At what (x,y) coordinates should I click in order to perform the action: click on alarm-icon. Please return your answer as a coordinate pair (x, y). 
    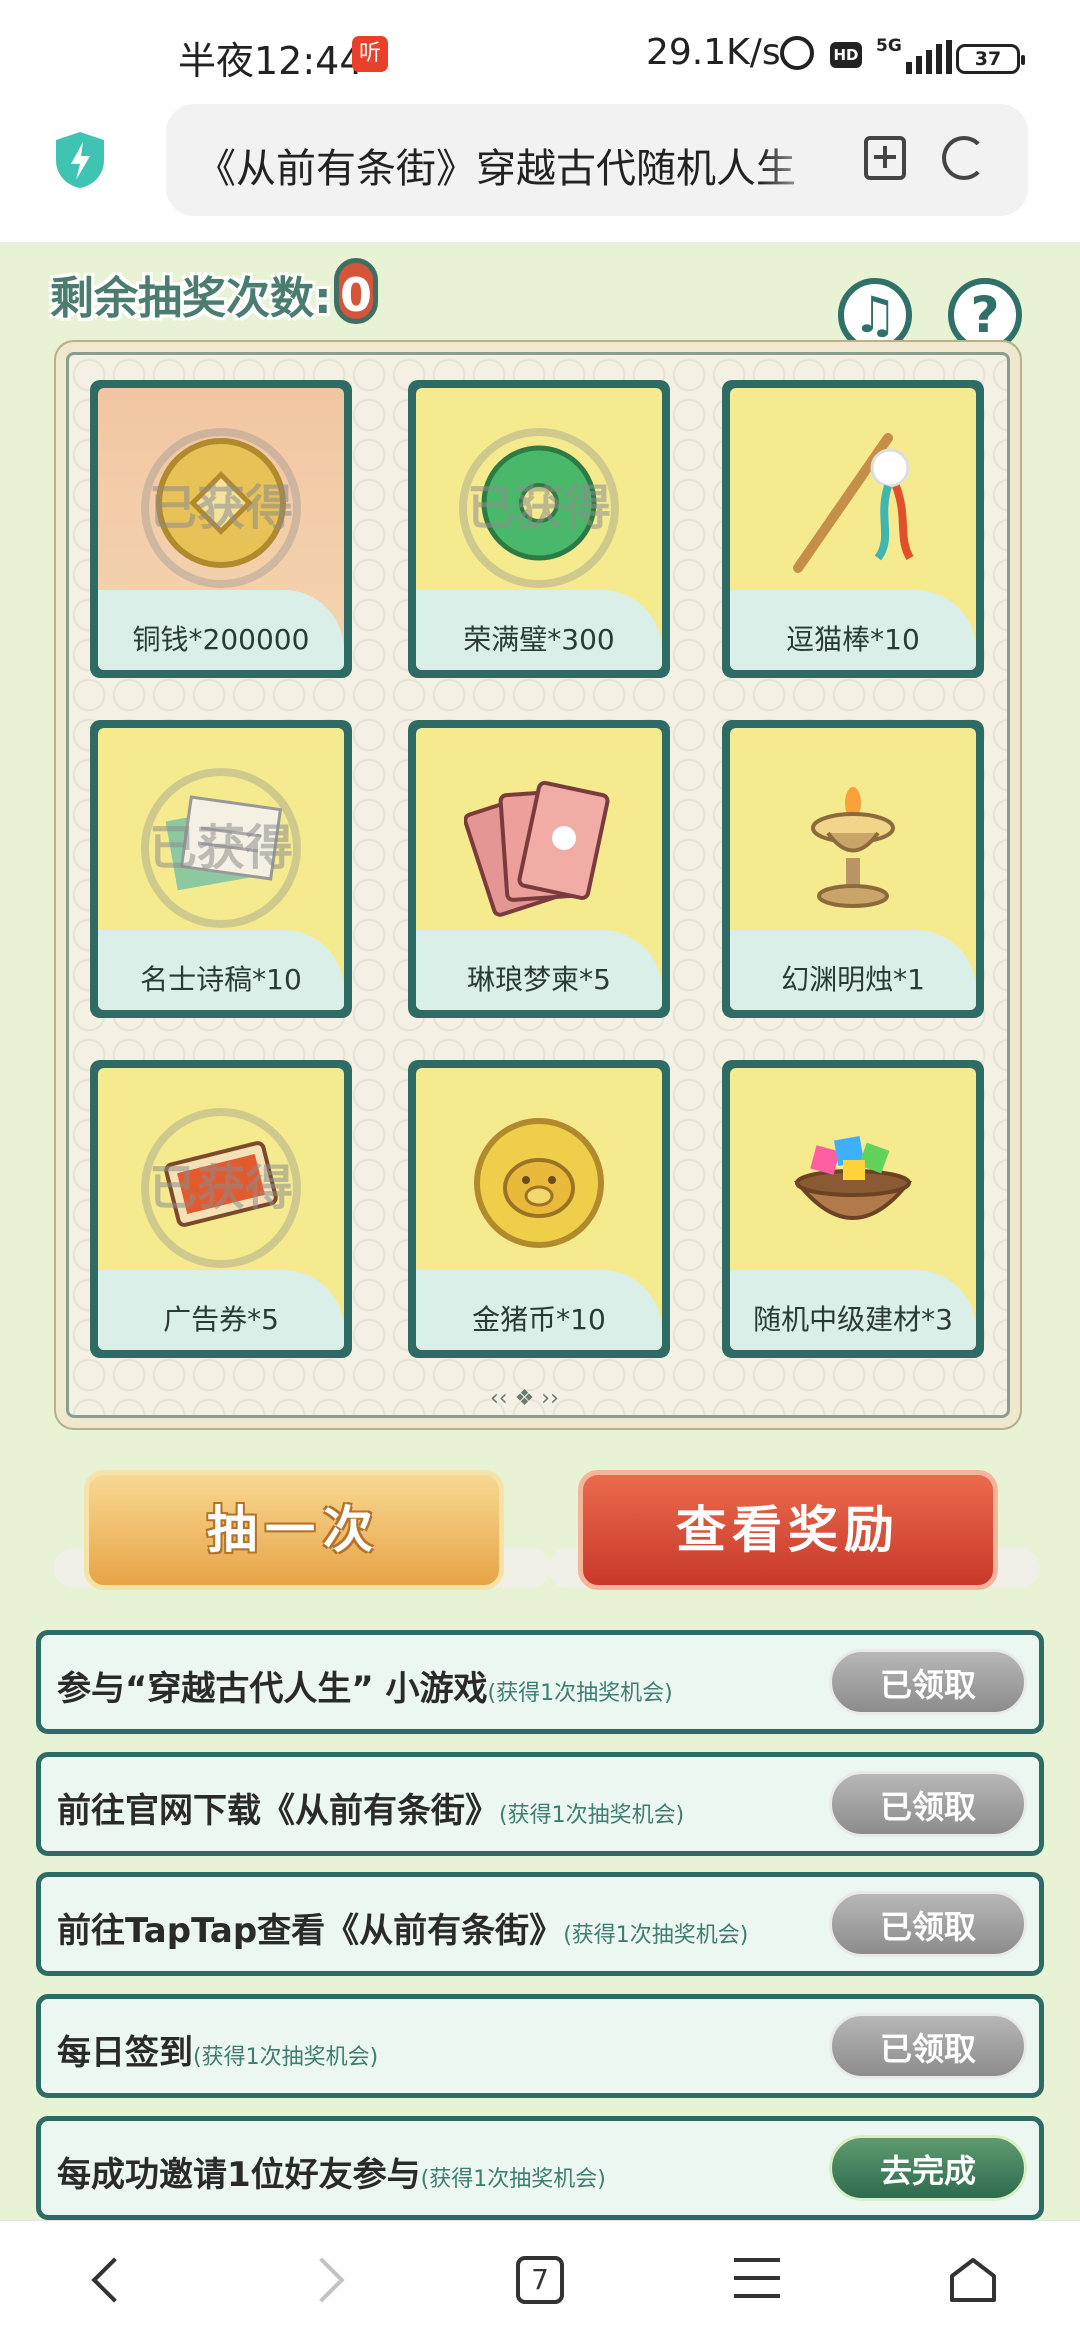
    Looking at the image, I should click on (797, 53).